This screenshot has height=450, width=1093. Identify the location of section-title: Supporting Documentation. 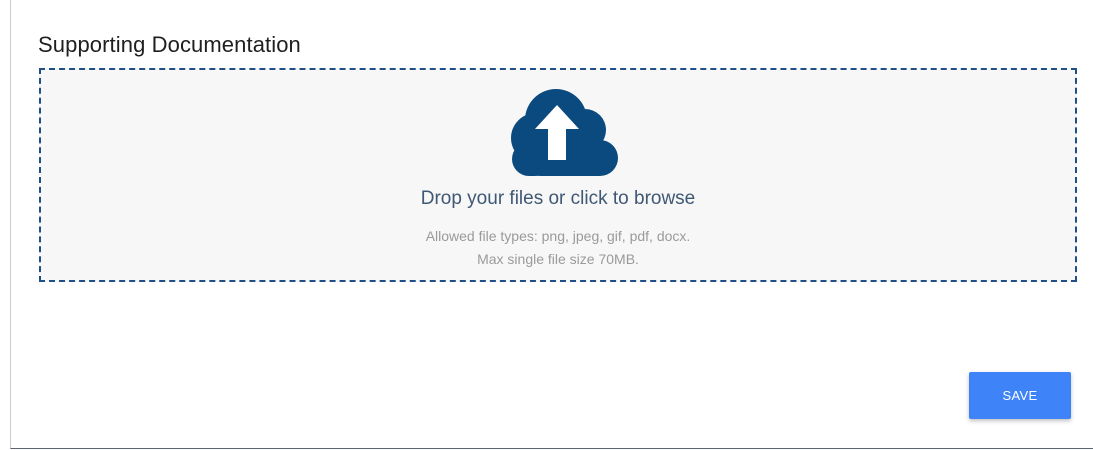
(169, 44).